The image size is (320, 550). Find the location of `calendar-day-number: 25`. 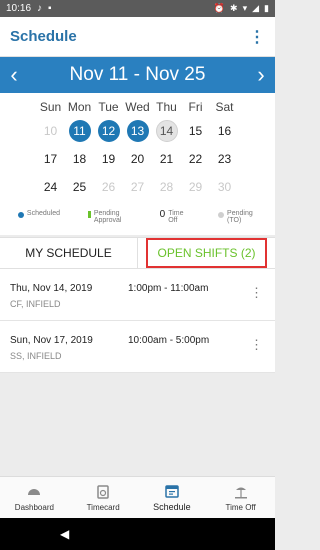

calendar-day-number: 25 is located at coordinates (79, 187).